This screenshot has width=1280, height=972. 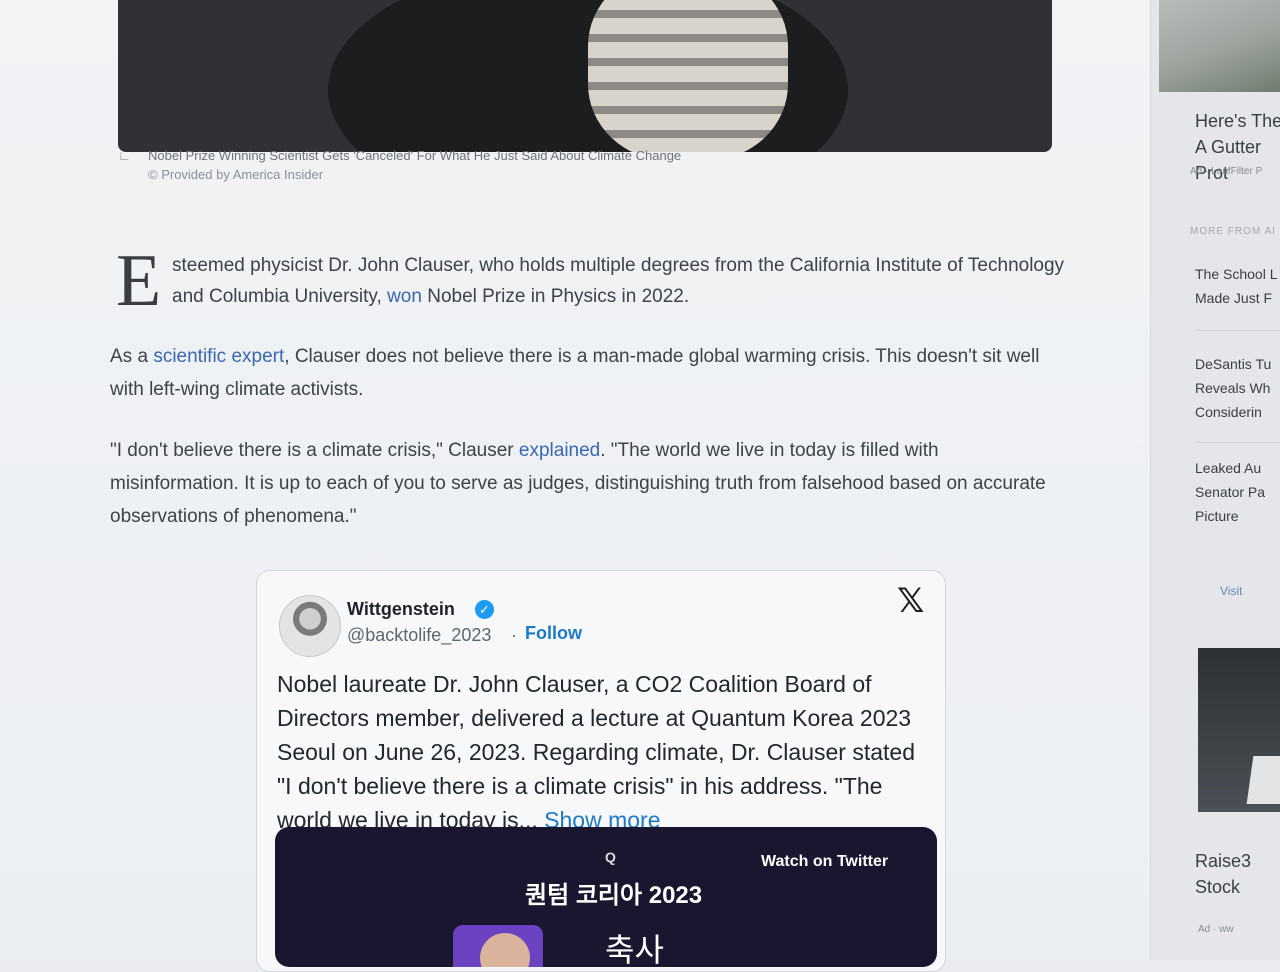 I want to click on caption-corner-icon: ∟, so click(x=124, y=155).